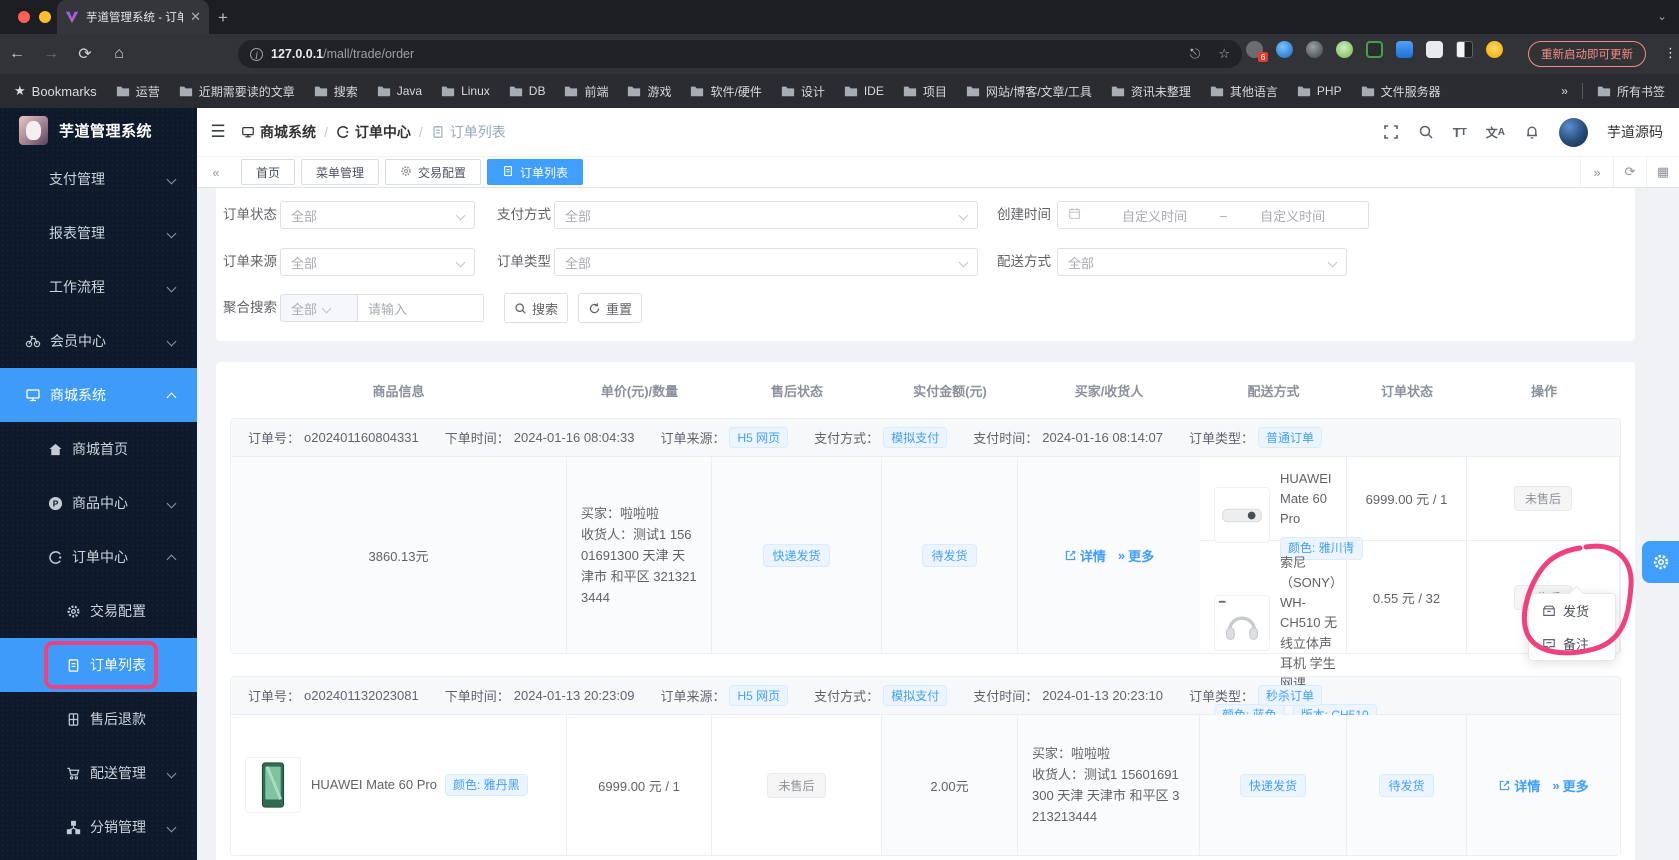  Describe the element at coordinates (98, 827) in the screenshot. I see `sidebar-item-distribution-manage: 分销管理` at that location.